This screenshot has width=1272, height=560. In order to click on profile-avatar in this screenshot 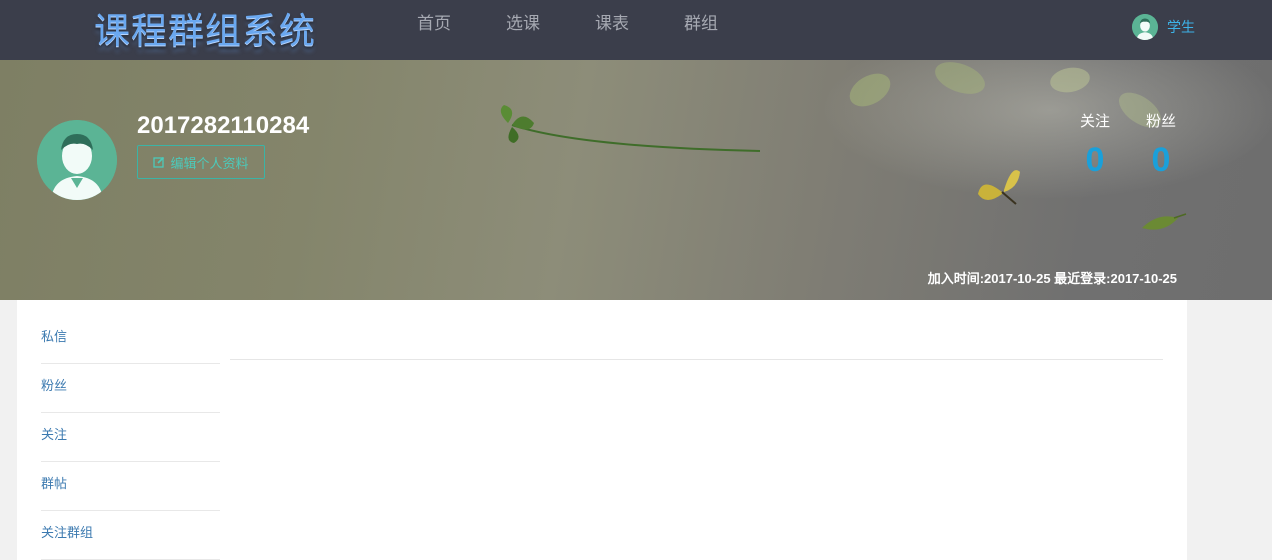, I will do `click(77, 160)`.